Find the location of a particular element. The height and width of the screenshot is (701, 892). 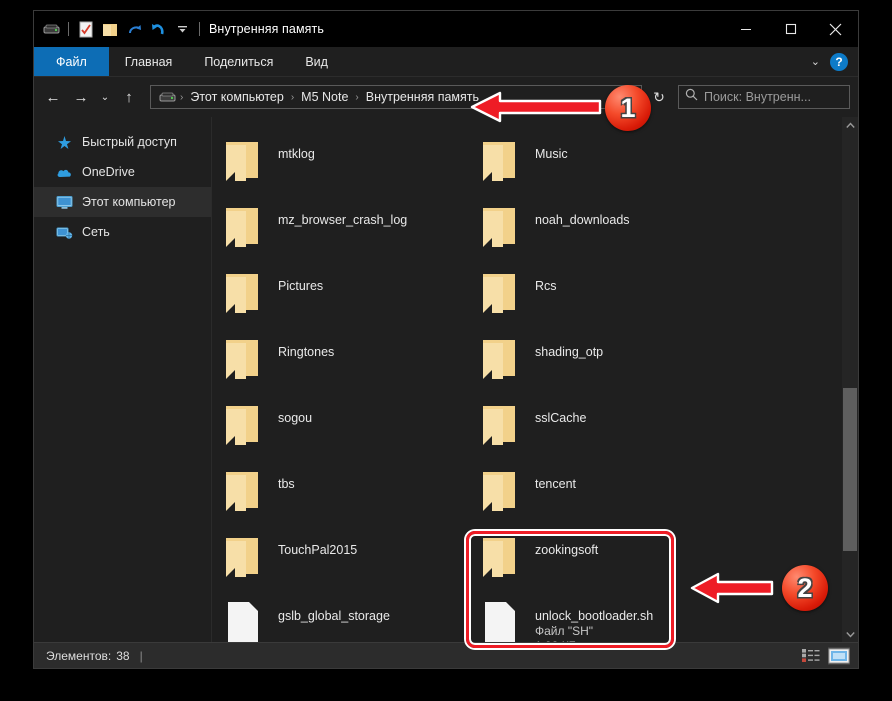

chevron-down-icon: ⌄ is located at coordinates (815, 61).